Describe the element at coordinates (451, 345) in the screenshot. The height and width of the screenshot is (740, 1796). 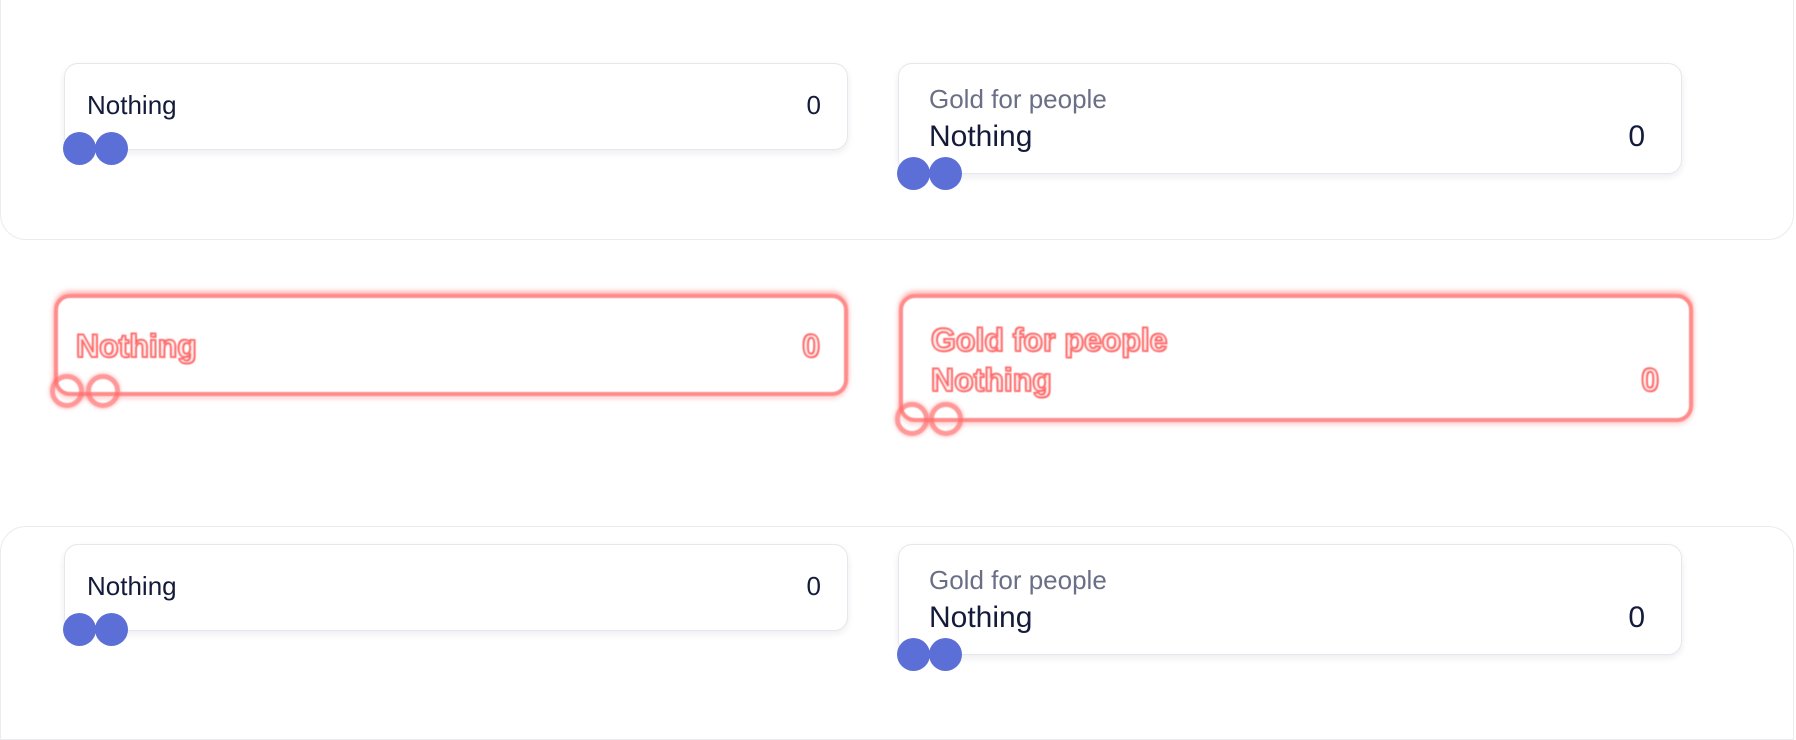
I see `ghost-card-simple: Nothing 0` at that location.